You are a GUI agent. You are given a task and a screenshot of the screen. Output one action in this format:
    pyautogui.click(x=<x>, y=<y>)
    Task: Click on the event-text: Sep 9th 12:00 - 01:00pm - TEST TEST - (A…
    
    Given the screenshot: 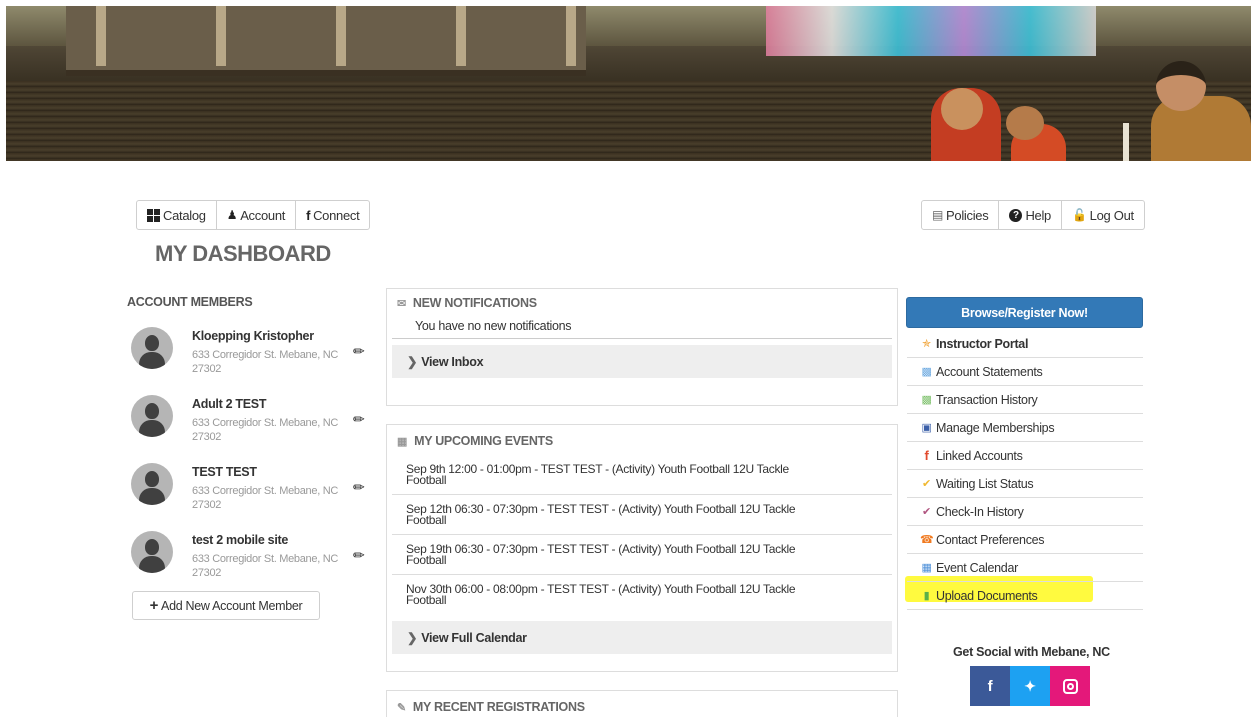 What is the action you would take?
    pyautogui.click(x=597, y=468)
    